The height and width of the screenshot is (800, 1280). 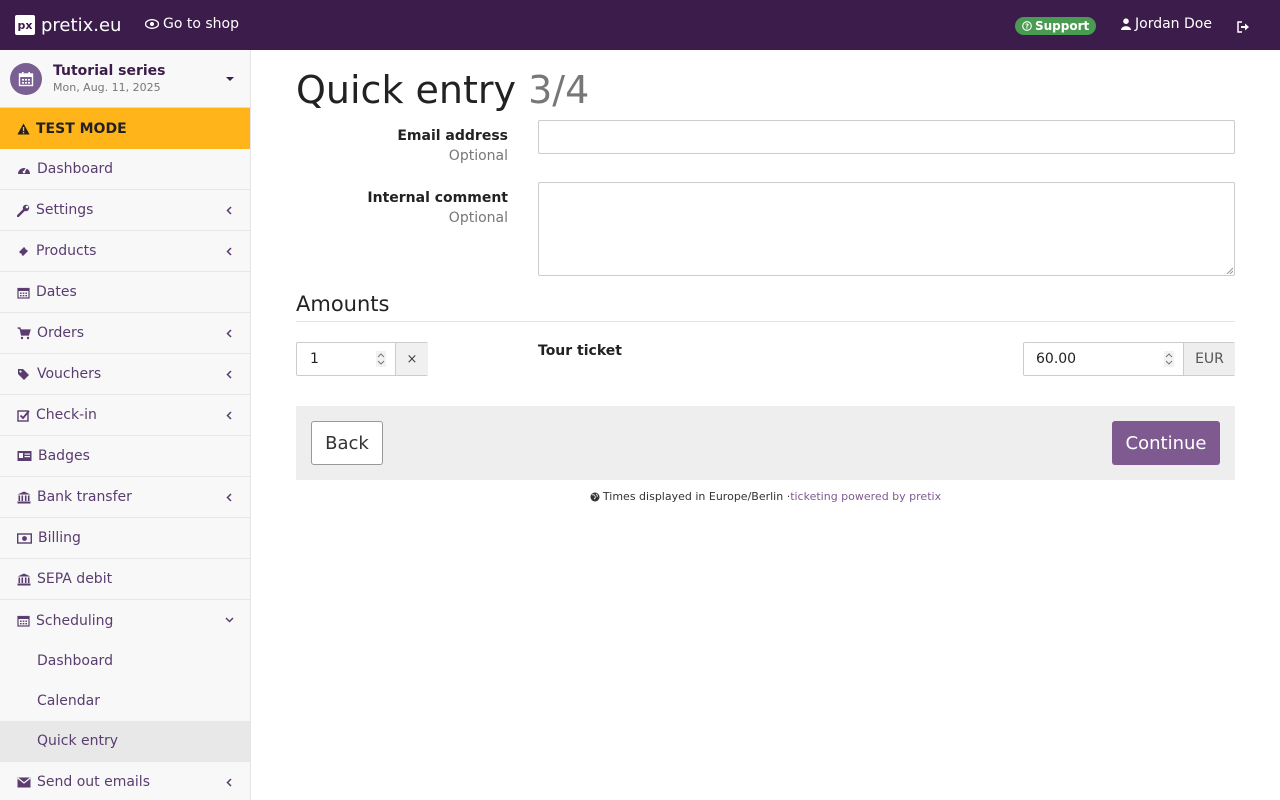 What do you see at coordinates (1126, 24) in the screenshot?
I see `user-icon` at bounding box center [1126, 24].